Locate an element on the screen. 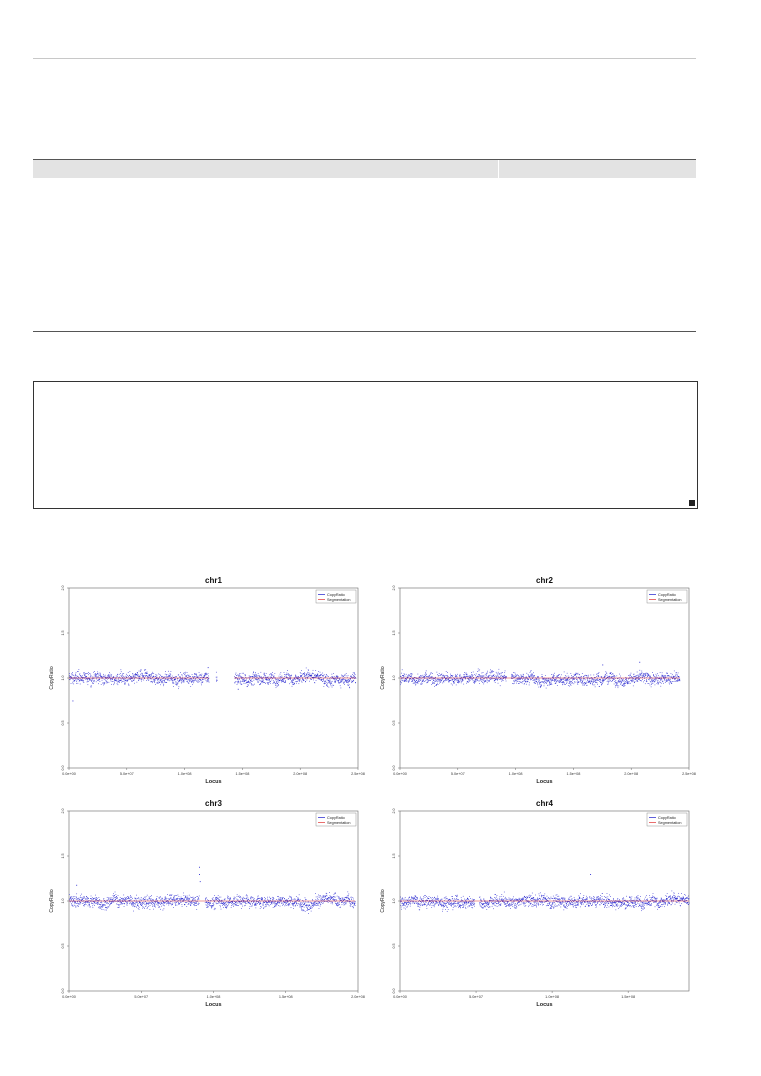  legend-label: Segmentation is located at coordinates (338, 600).